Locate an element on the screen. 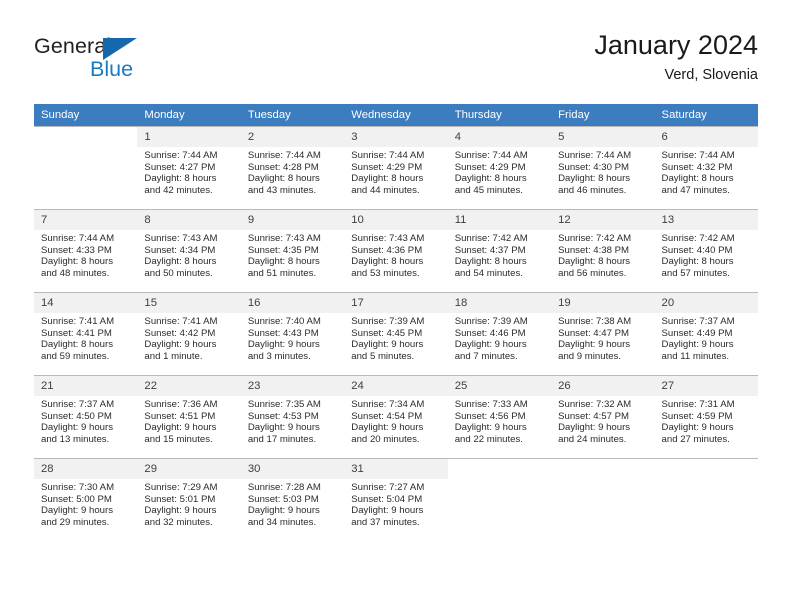  day-number: 6 is located at coordinates (706, 137).